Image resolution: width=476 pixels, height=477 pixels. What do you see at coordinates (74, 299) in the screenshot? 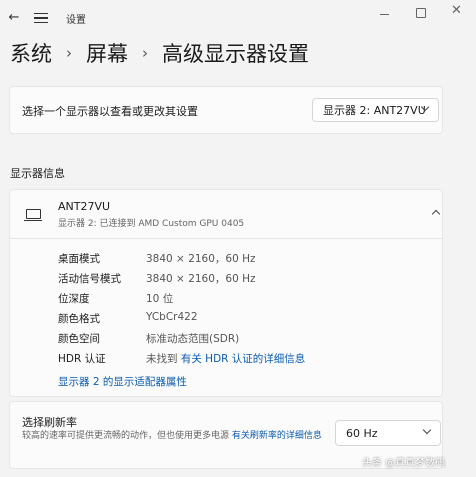
I see `info-label: 位深度` at bounding box center [74, 299].